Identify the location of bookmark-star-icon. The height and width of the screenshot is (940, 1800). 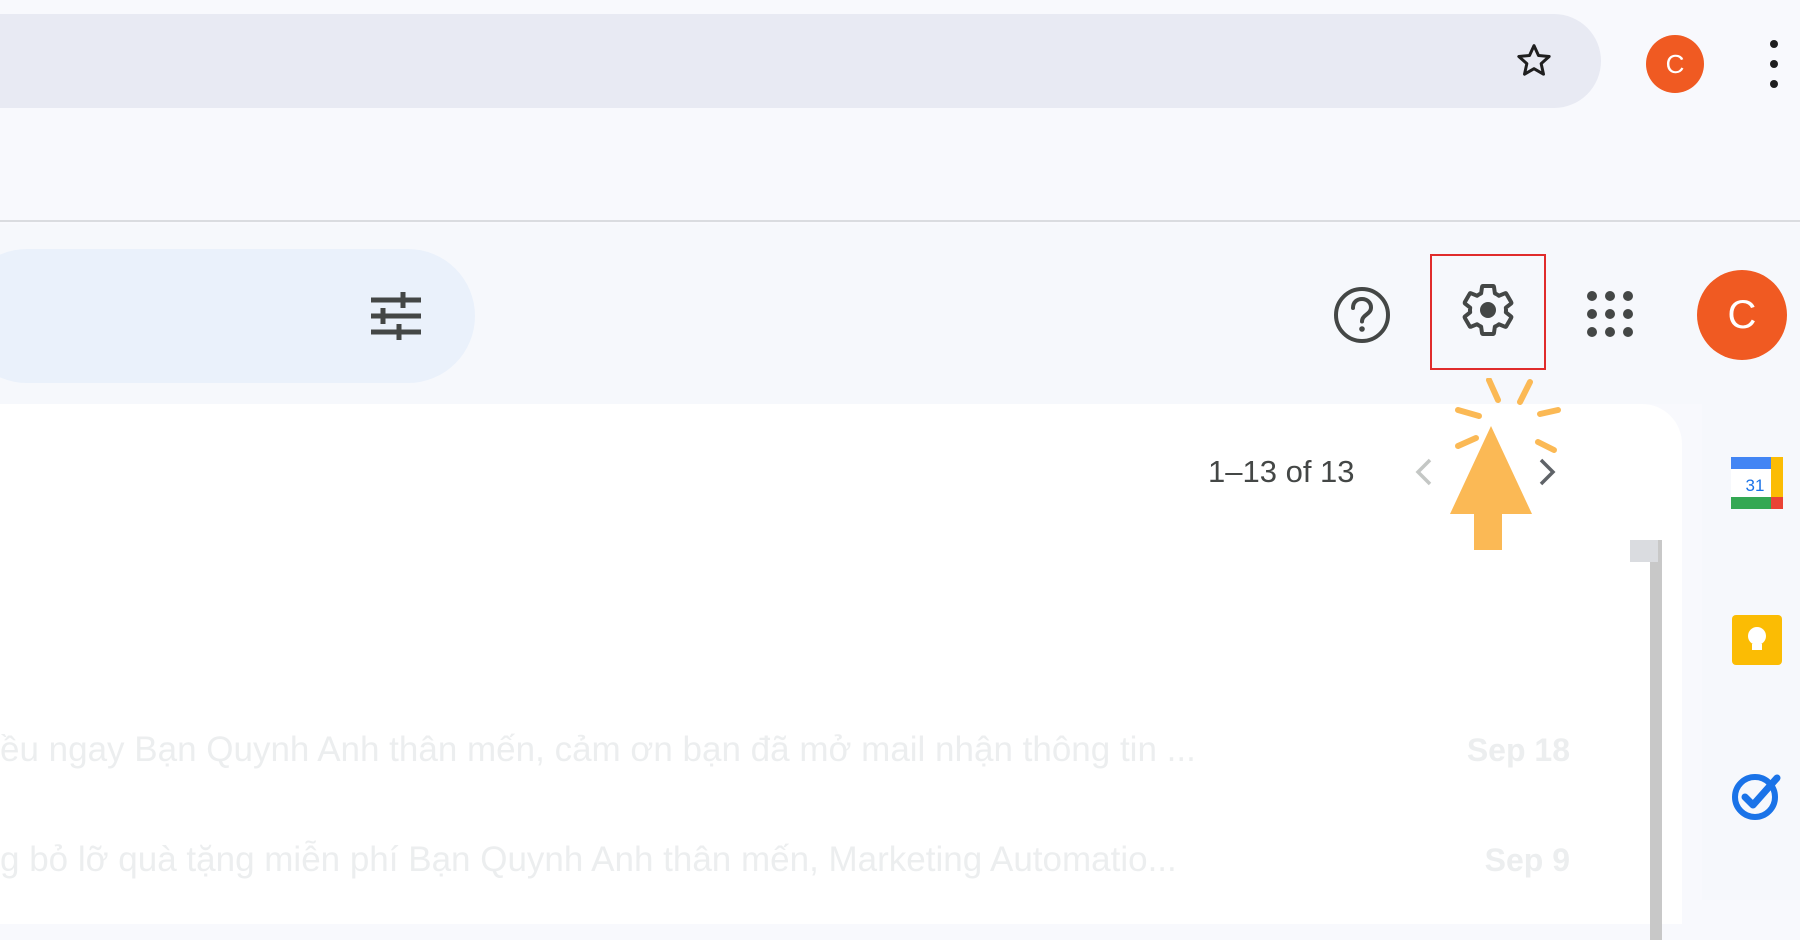
(1534, 61).